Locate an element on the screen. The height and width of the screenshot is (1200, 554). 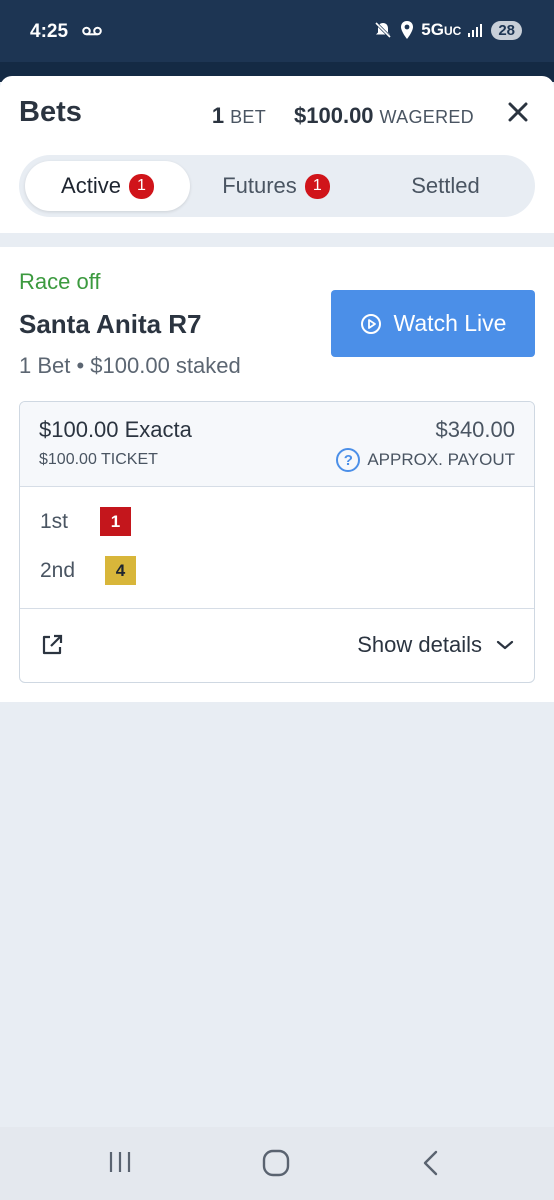
tab-label: Active is located at coordinates (91, 185).